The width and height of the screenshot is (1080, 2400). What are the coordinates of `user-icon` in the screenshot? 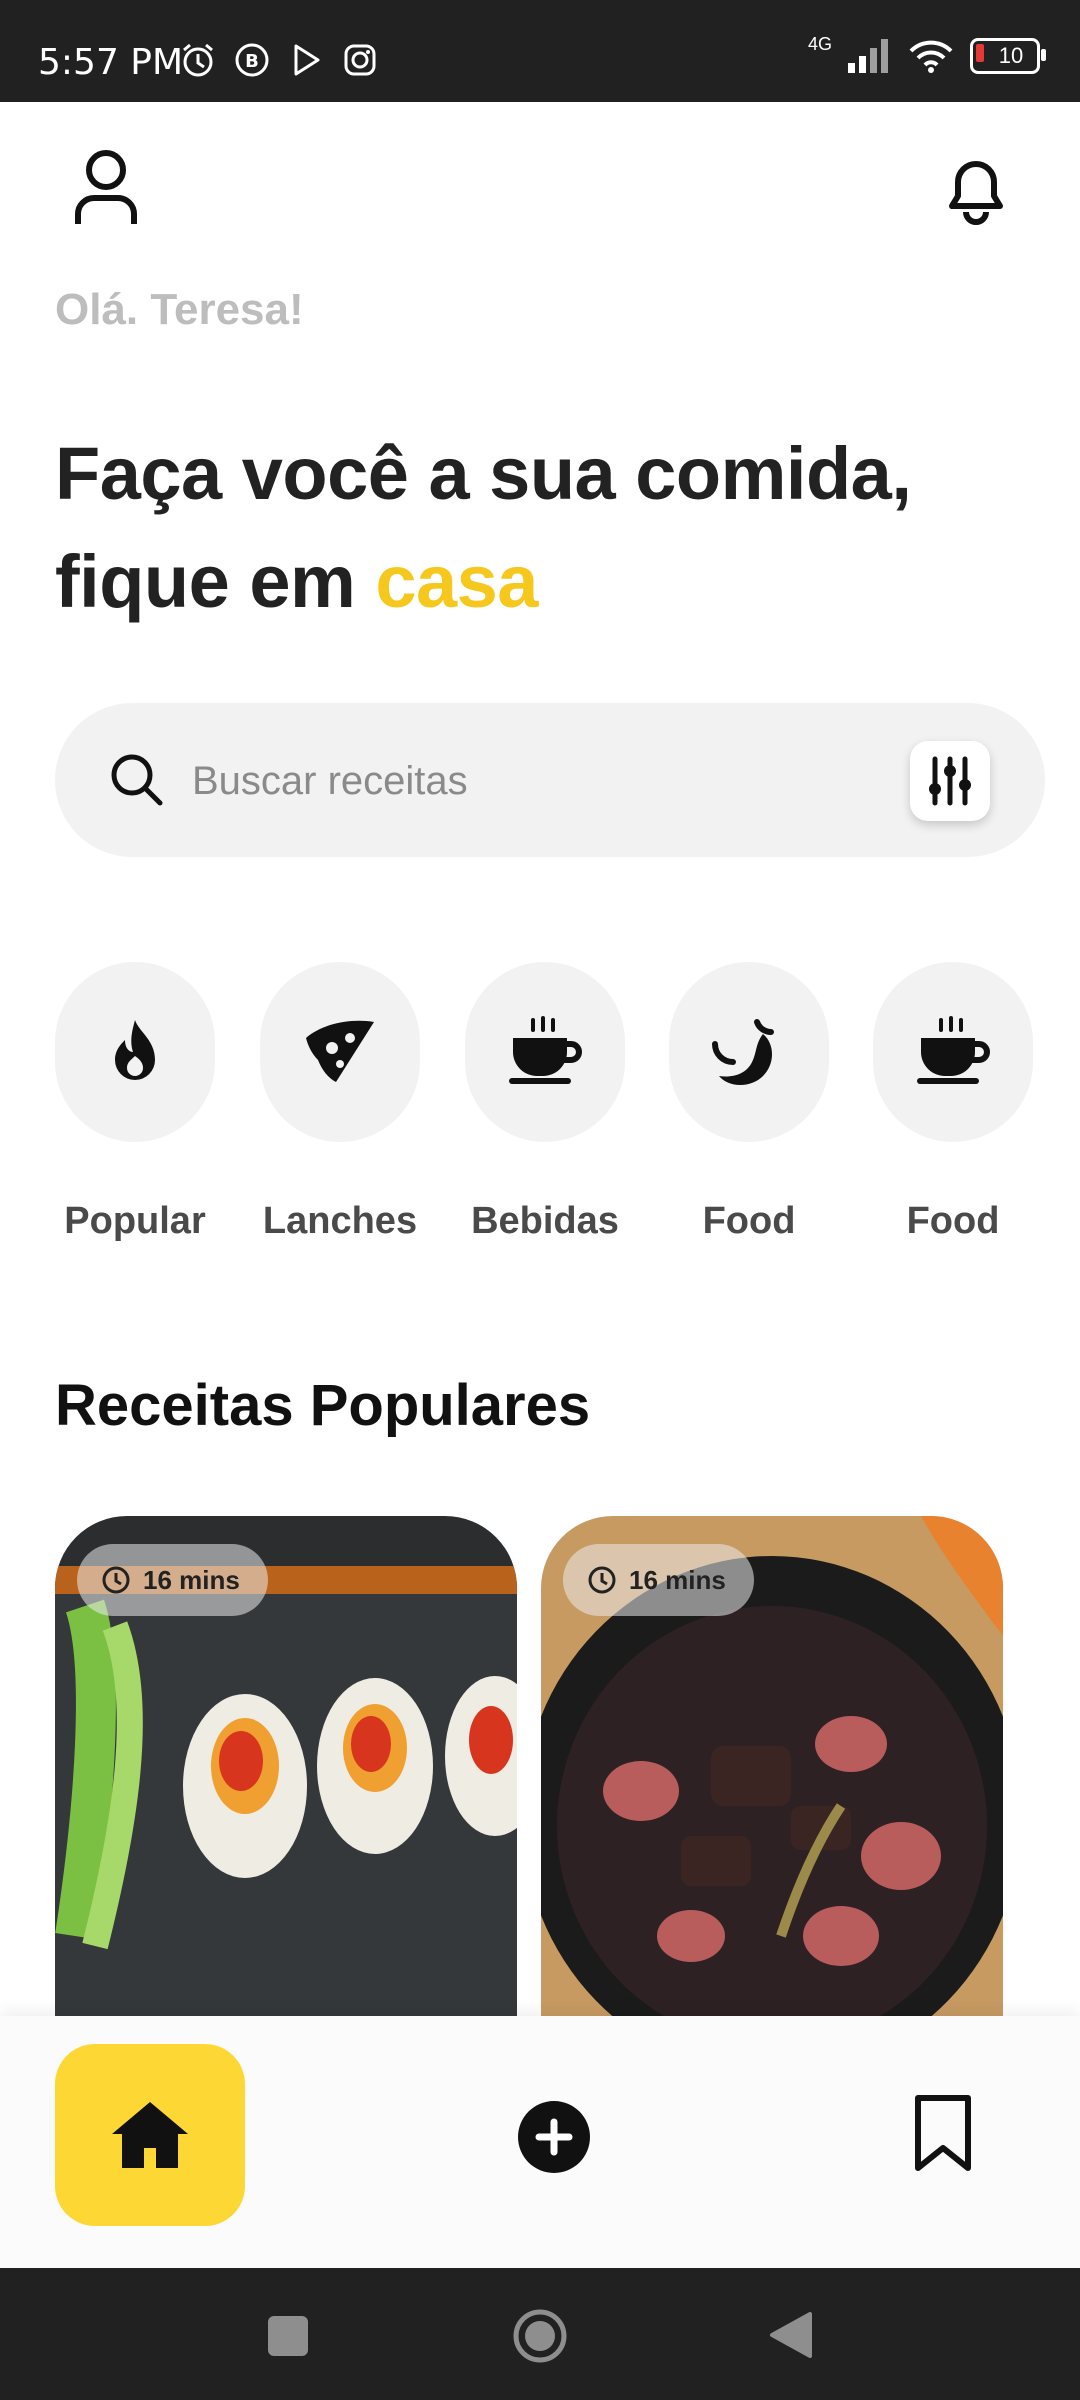 It's located at (106, 187).